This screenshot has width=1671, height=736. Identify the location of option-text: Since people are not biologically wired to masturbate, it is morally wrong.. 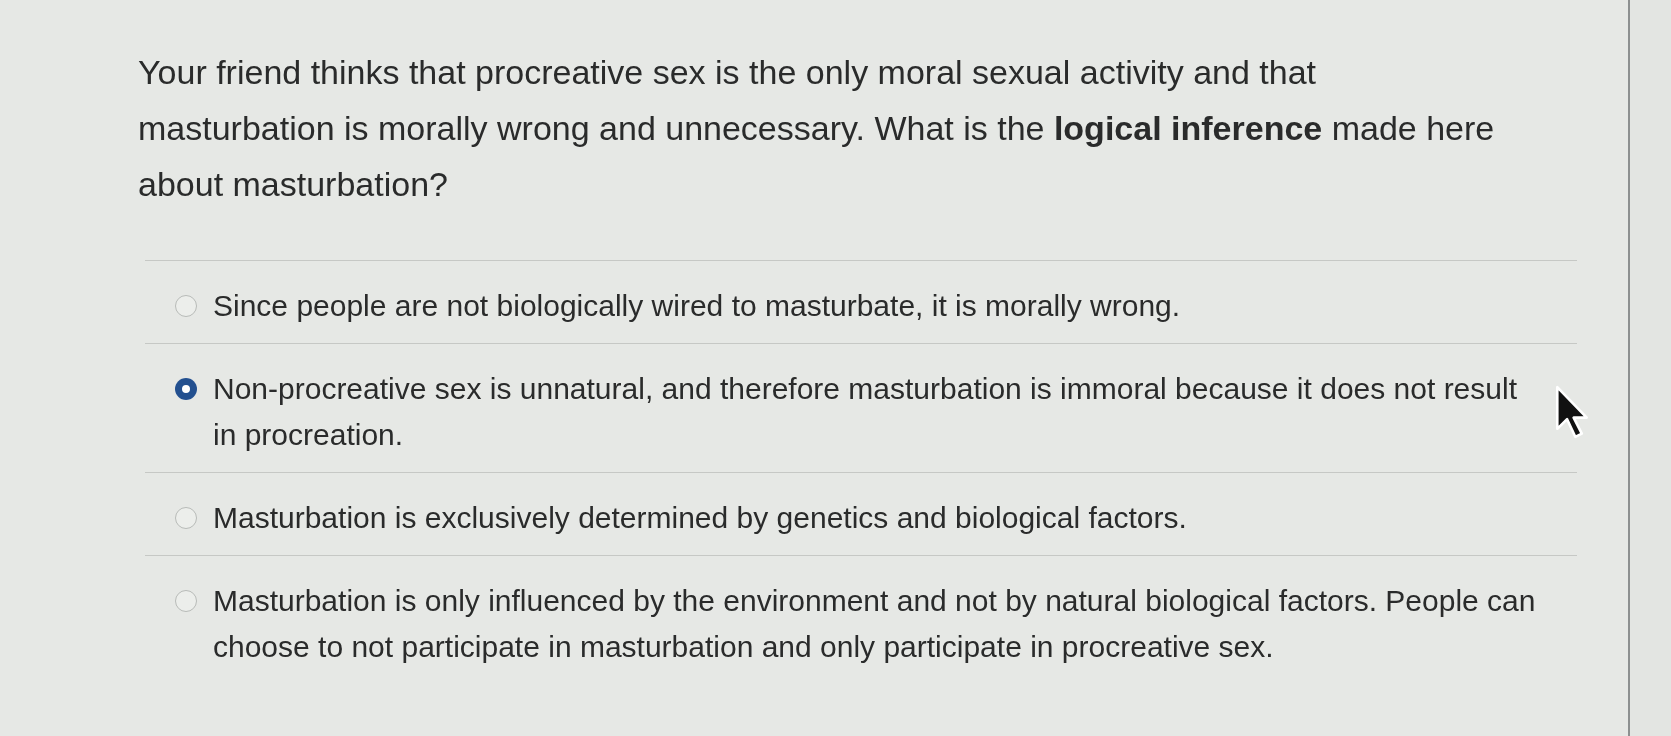
(697, 306).